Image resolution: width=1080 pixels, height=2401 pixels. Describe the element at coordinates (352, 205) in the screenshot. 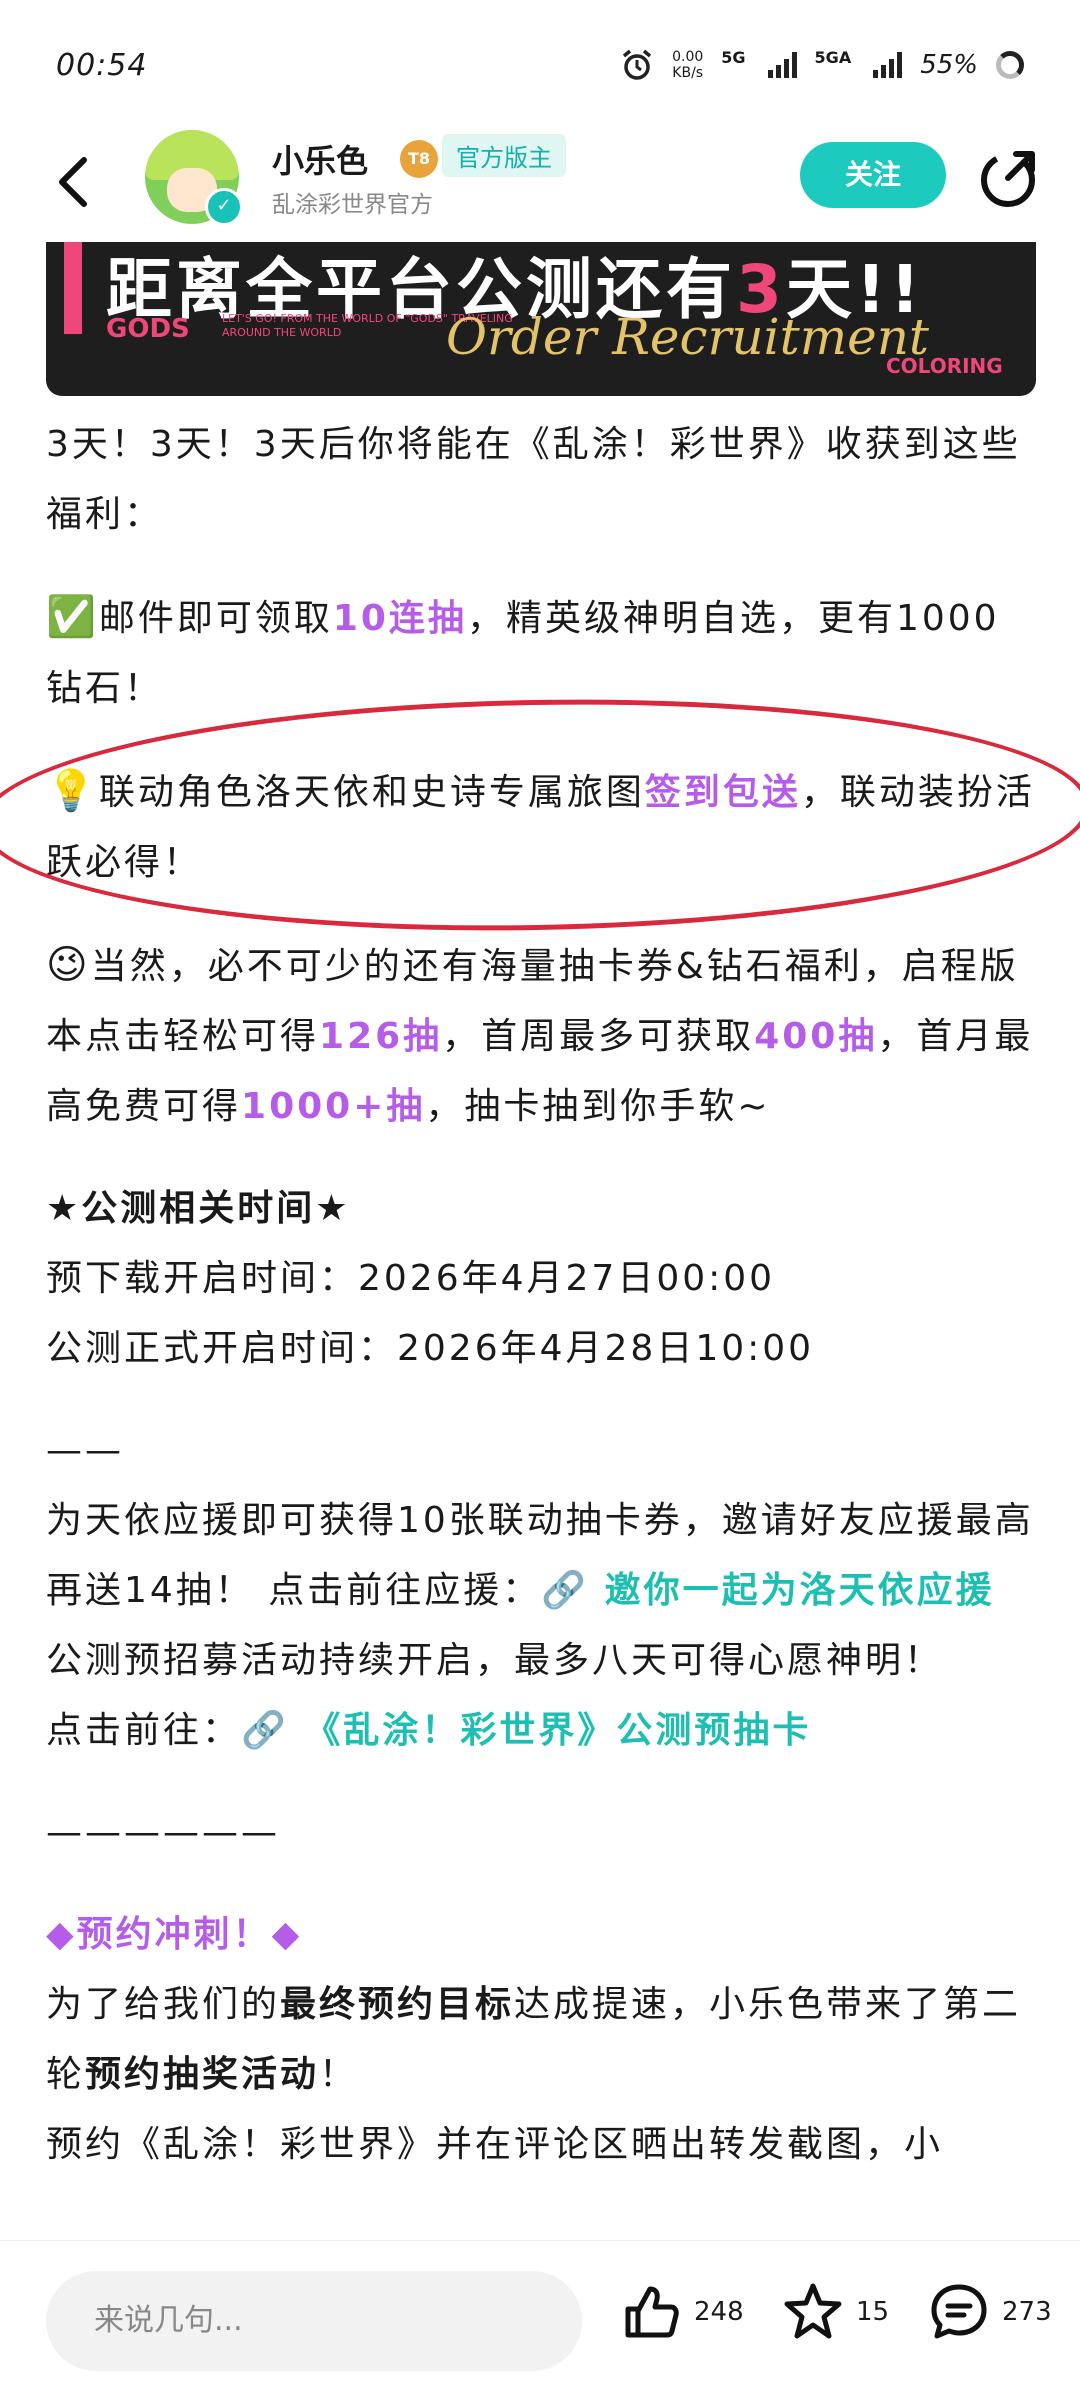

I see `author-subtitle: 乱涂彩世界官方` at that location.